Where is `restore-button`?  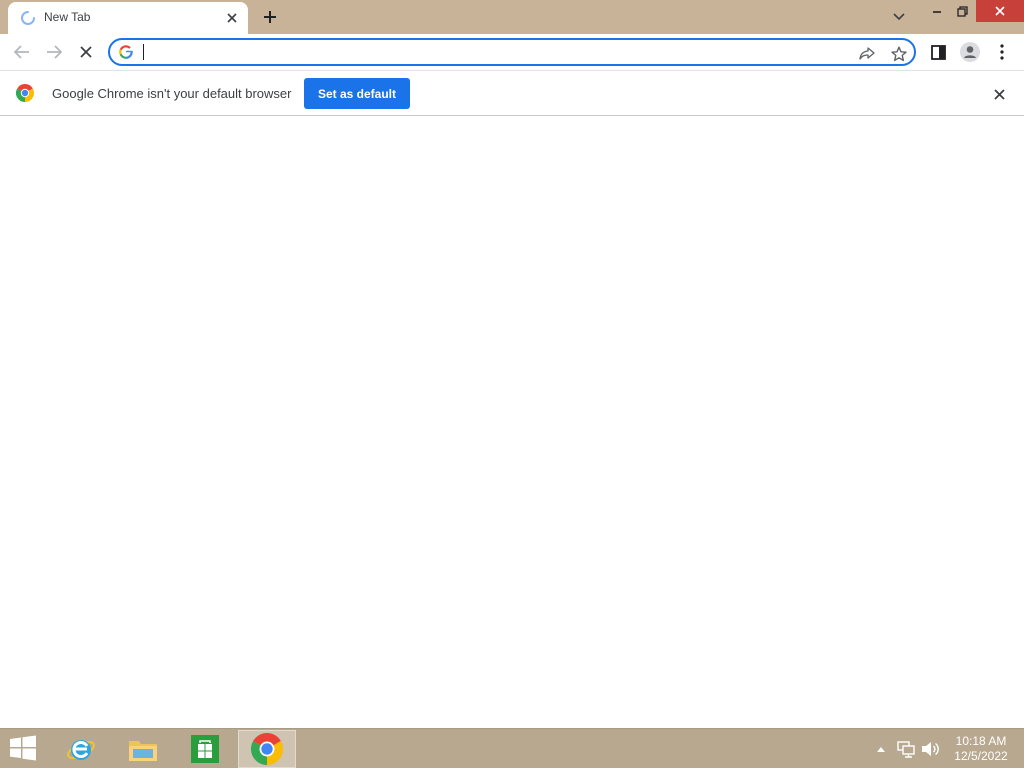 restore-button is located at coordinates (962, 11).